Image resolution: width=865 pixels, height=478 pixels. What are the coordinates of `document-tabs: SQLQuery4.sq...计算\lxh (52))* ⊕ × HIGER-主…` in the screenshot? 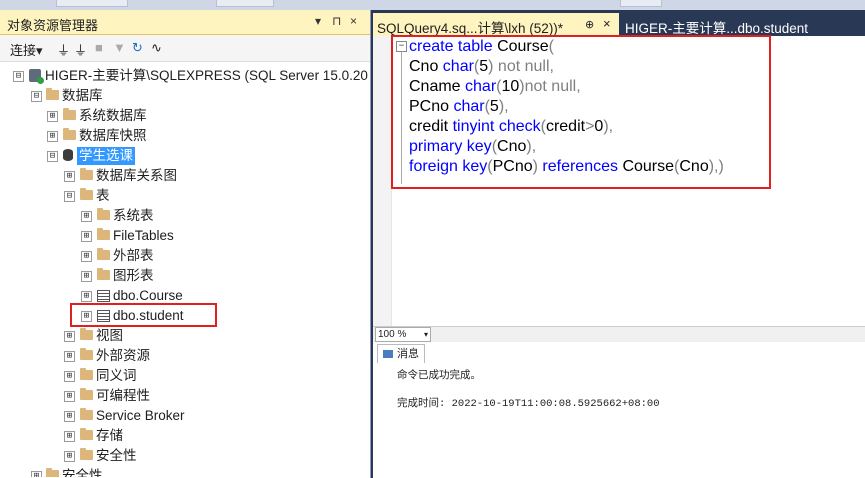 It's located at (618, 23).